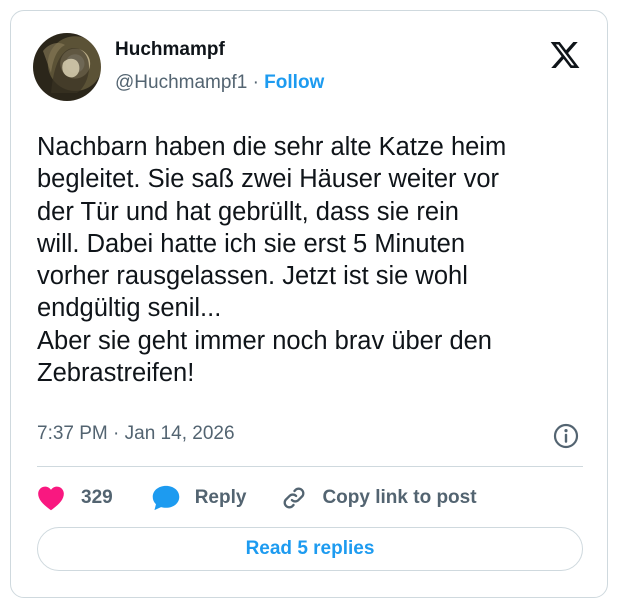 The width and height of the screenshot is (620, 610). What do you see at coordinates (136, 434) in the screenshot?
I see `timestamp: 7:37 PM · Jan 14, 2026` at bounding box center [136, 434].